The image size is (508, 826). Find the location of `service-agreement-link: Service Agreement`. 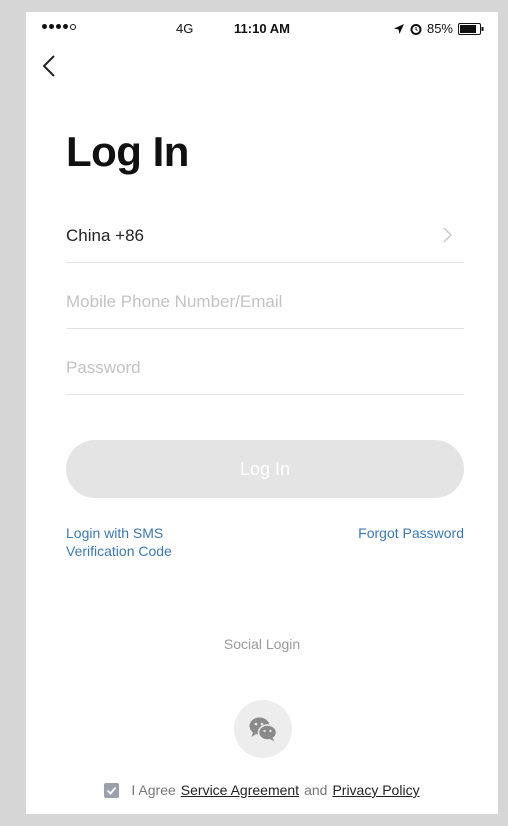

service-agreement-link: Service Agreement is located at coordinates (240, 790).